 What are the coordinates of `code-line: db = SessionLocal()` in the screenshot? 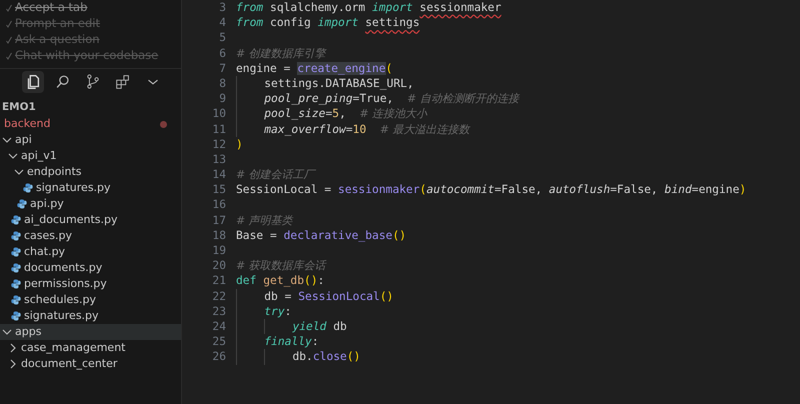 It's located at (329, 296).